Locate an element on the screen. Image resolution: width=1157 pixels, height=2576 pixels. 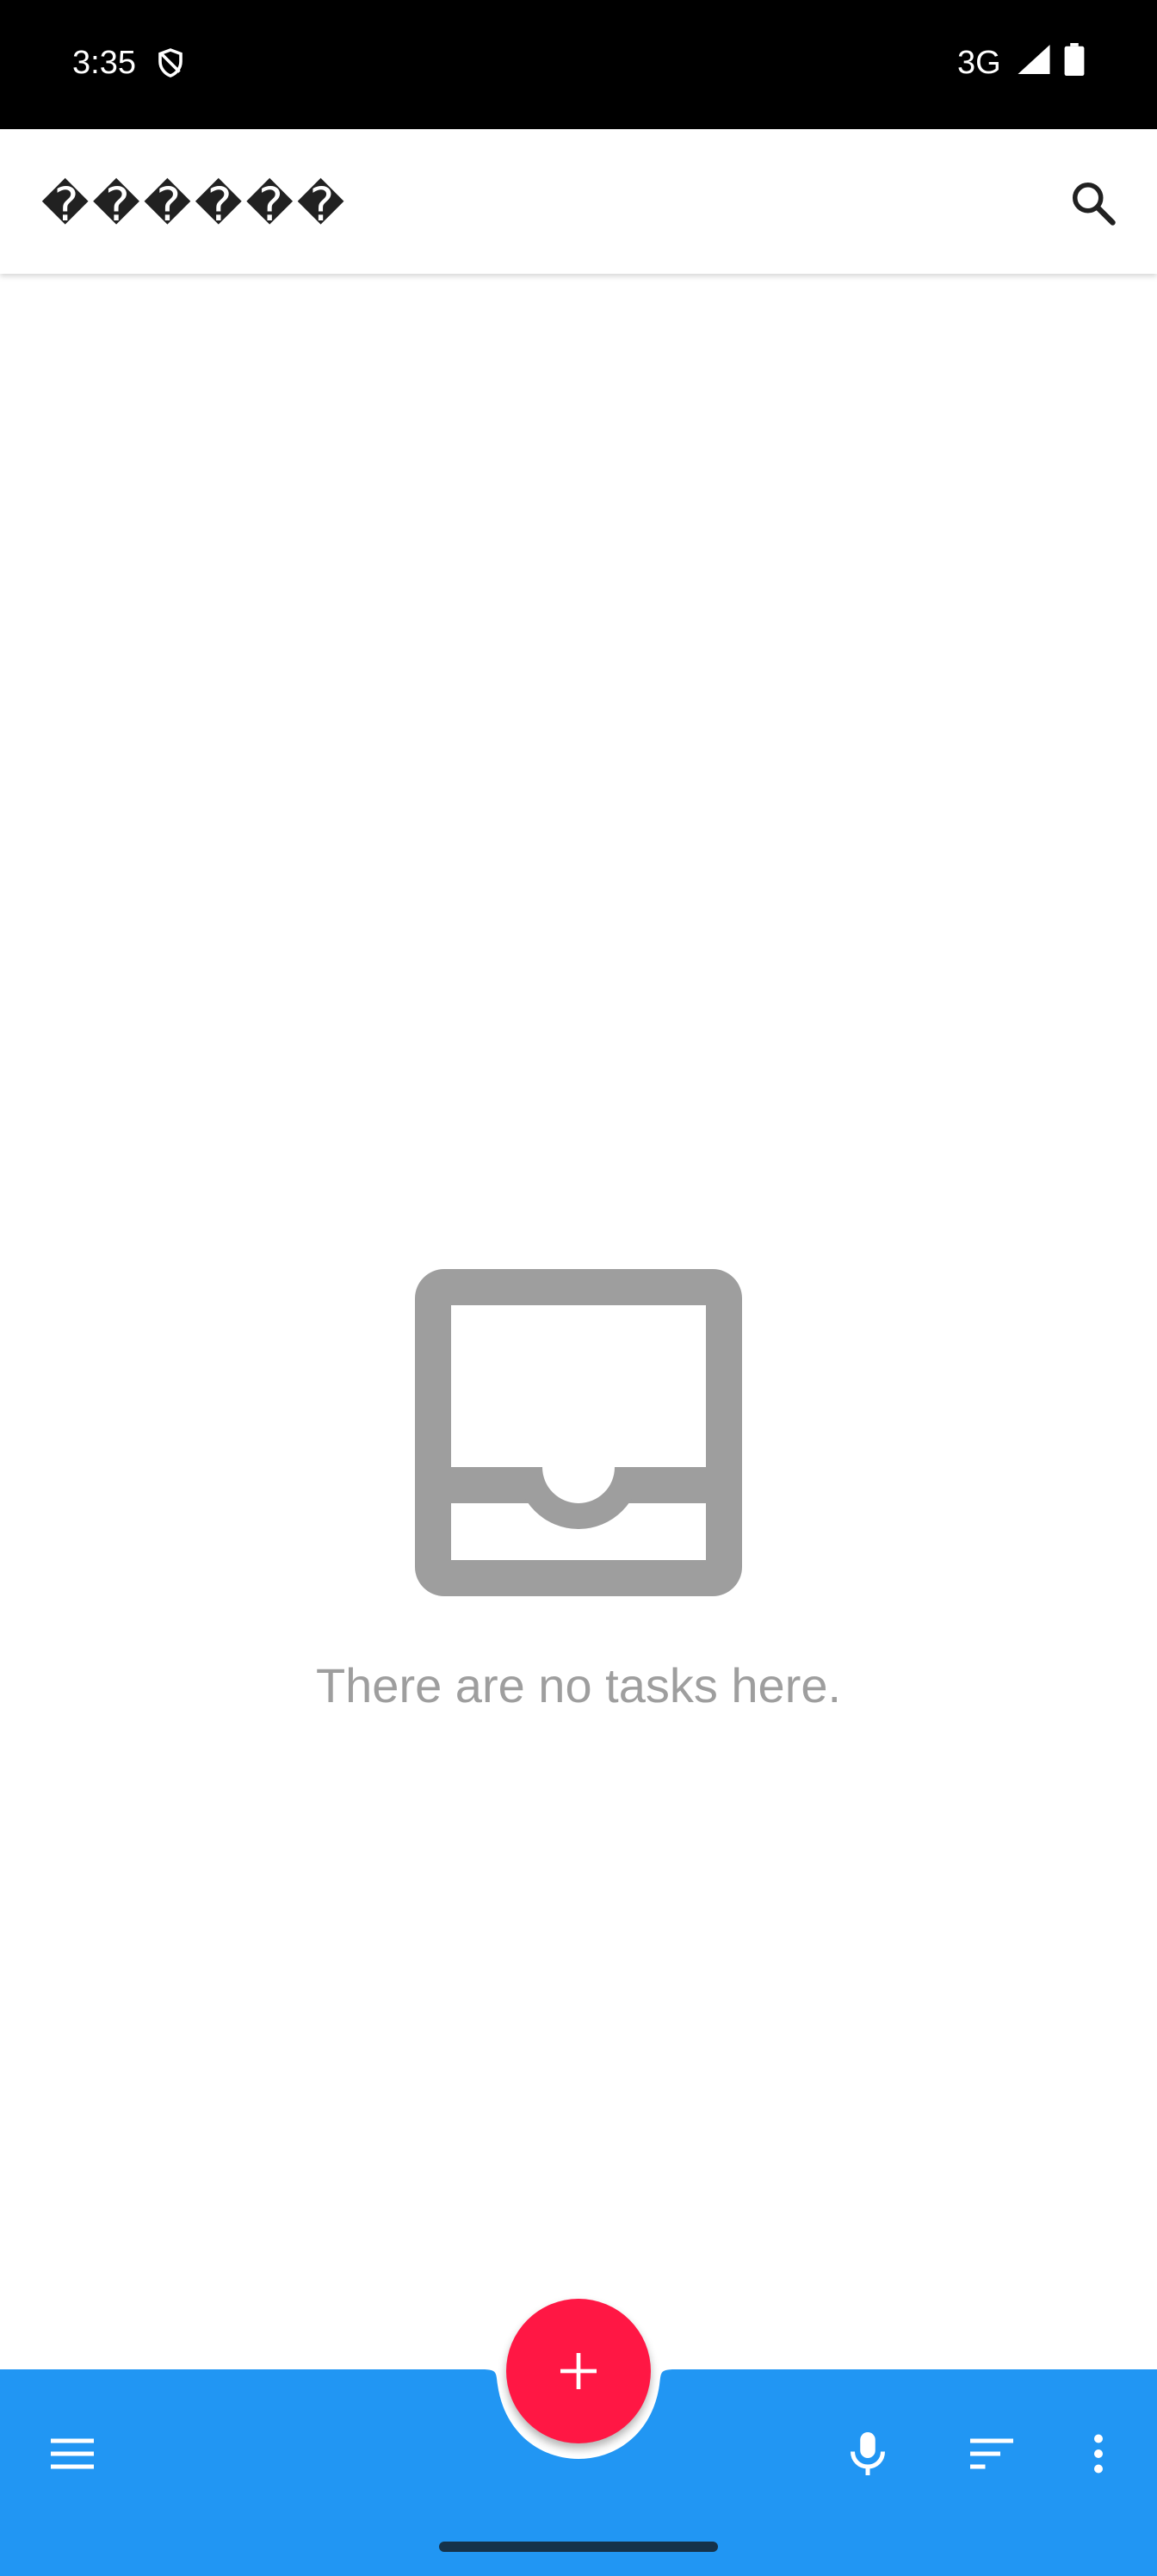
network-type: 3G is located at coordinates (979, 63).